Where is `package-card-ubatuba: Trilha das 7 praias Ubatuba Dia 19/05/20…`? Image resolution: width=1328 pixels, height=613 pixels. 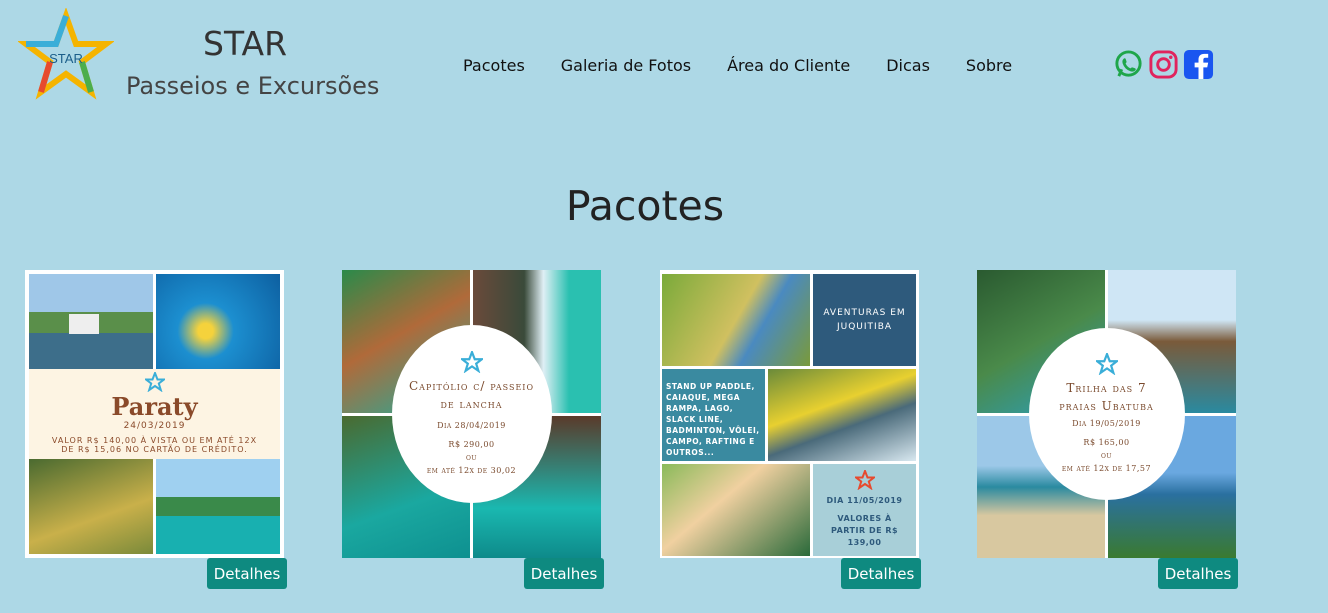
package-card-ubatuba: Trilha das 7 praias Ubatuba Dia 19/05/20… is located at coordinates (1106, 414).